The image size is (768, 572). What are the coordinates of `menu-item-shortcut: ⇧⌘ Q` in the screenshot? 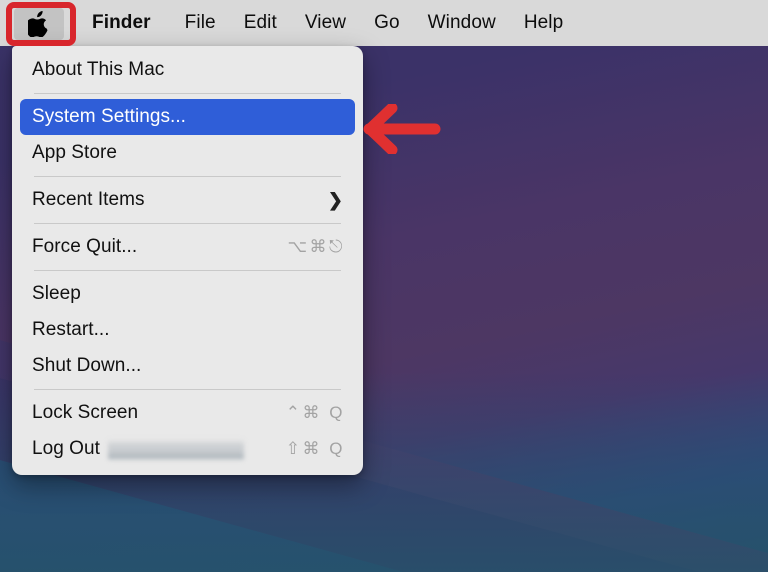 It's located at (315, 448).